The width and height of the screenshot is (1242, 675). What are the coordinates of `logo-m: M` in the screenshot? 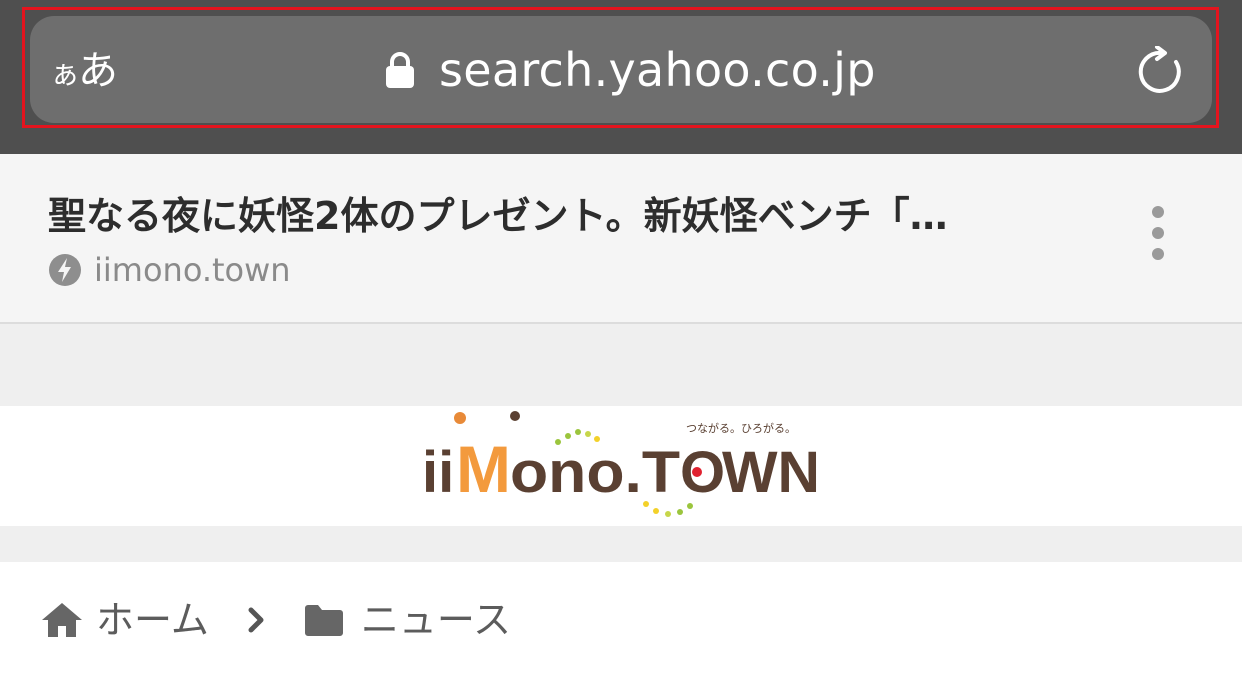 It's located at (483, 469).